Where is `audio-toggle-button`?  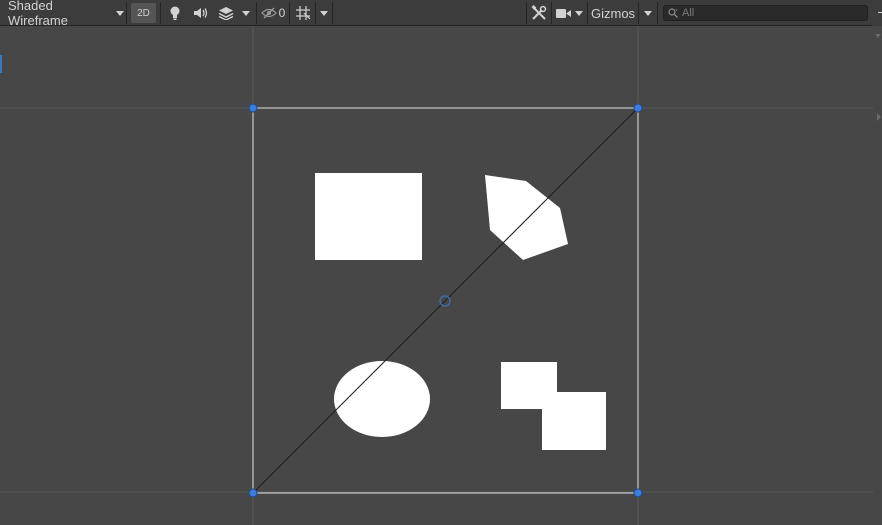 audio-toggle-button is located at coordinates (201, 13).